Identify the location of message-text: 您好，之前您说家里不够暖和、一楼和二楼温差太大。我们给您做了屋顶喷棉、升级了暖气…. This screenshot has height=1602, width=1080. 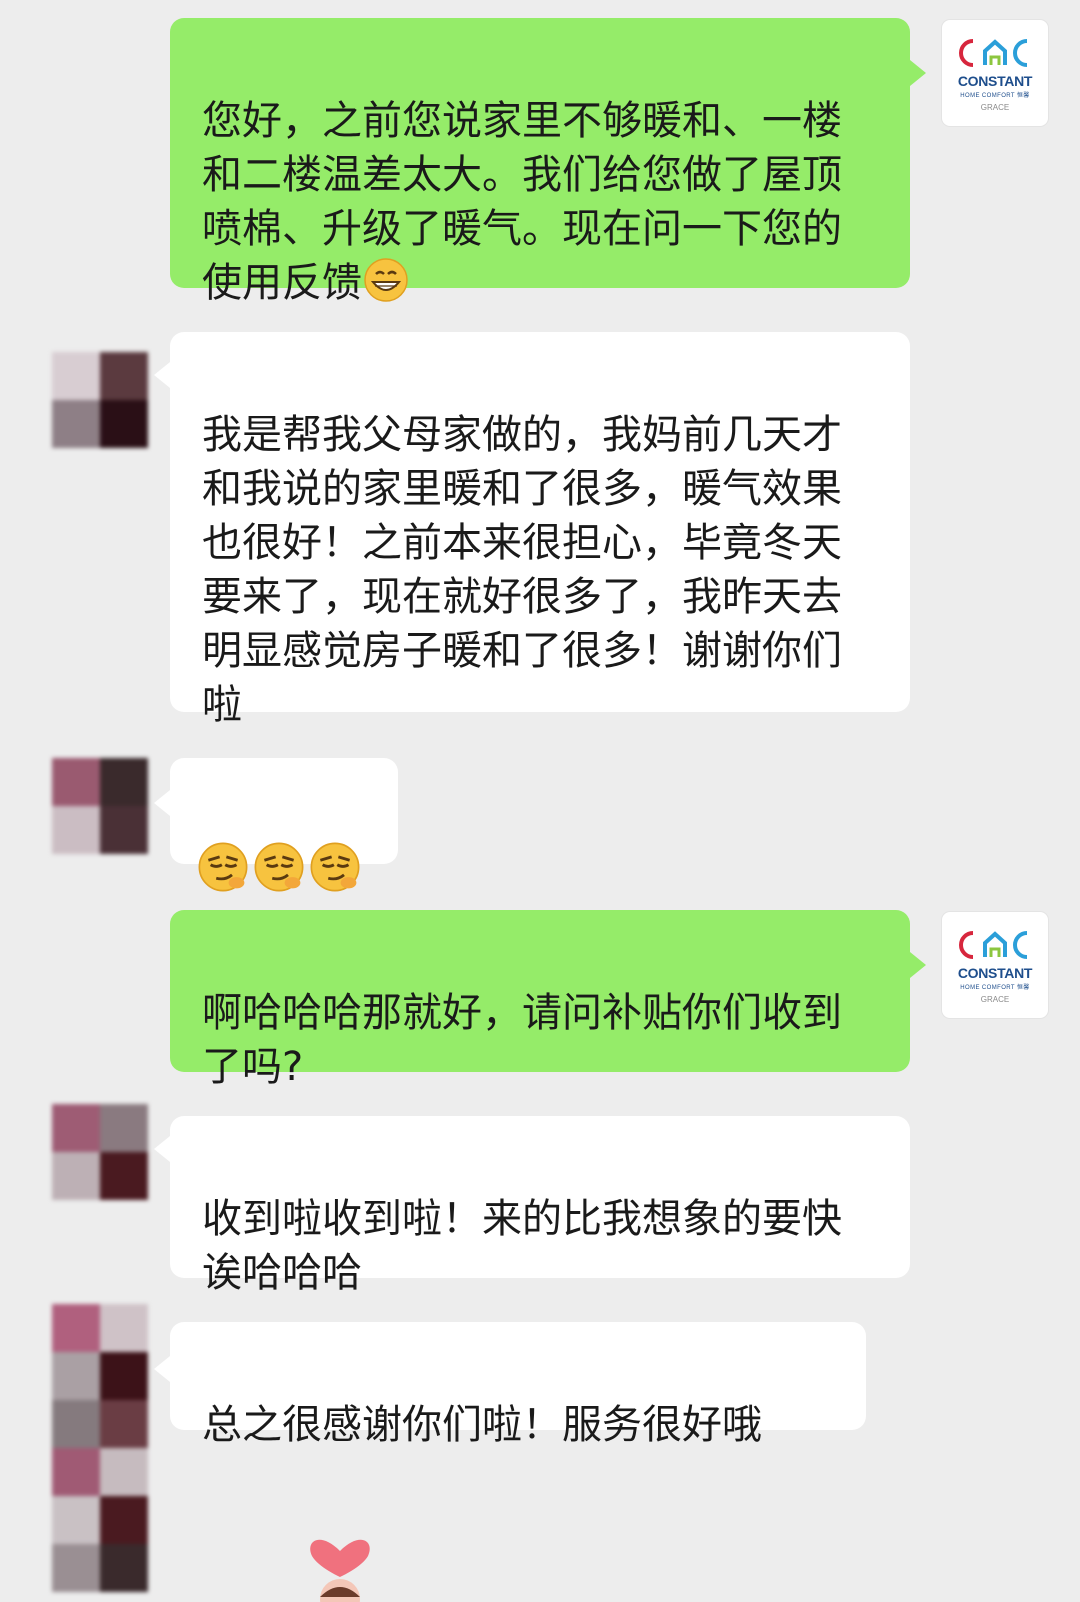
(522, 202).